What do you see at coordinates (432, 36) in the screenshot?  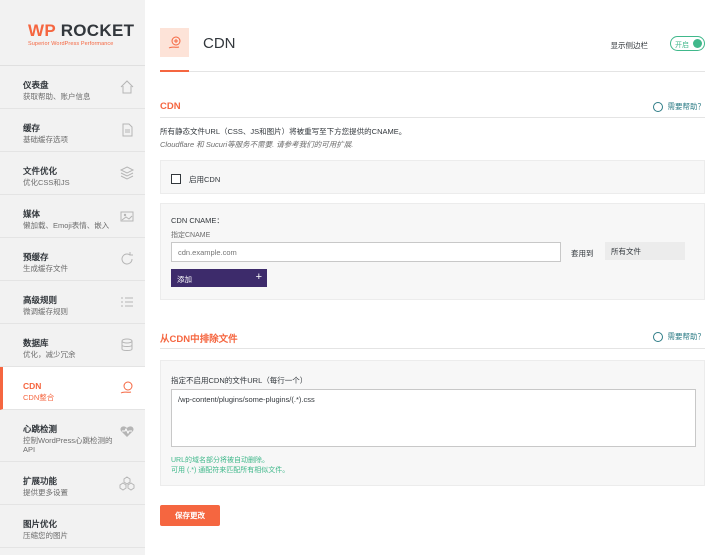 I see `page-header: CDN 显示侧边栏 开启` at bounding box center [432, 36].